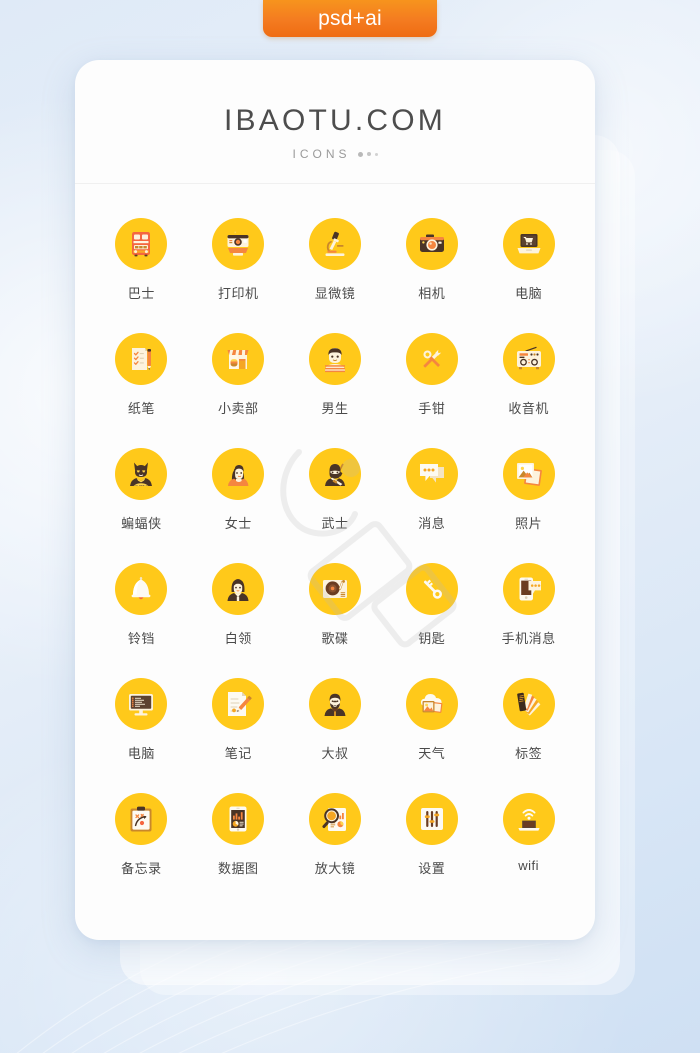  I want to click on office-woman-icon, so click(238, 589).